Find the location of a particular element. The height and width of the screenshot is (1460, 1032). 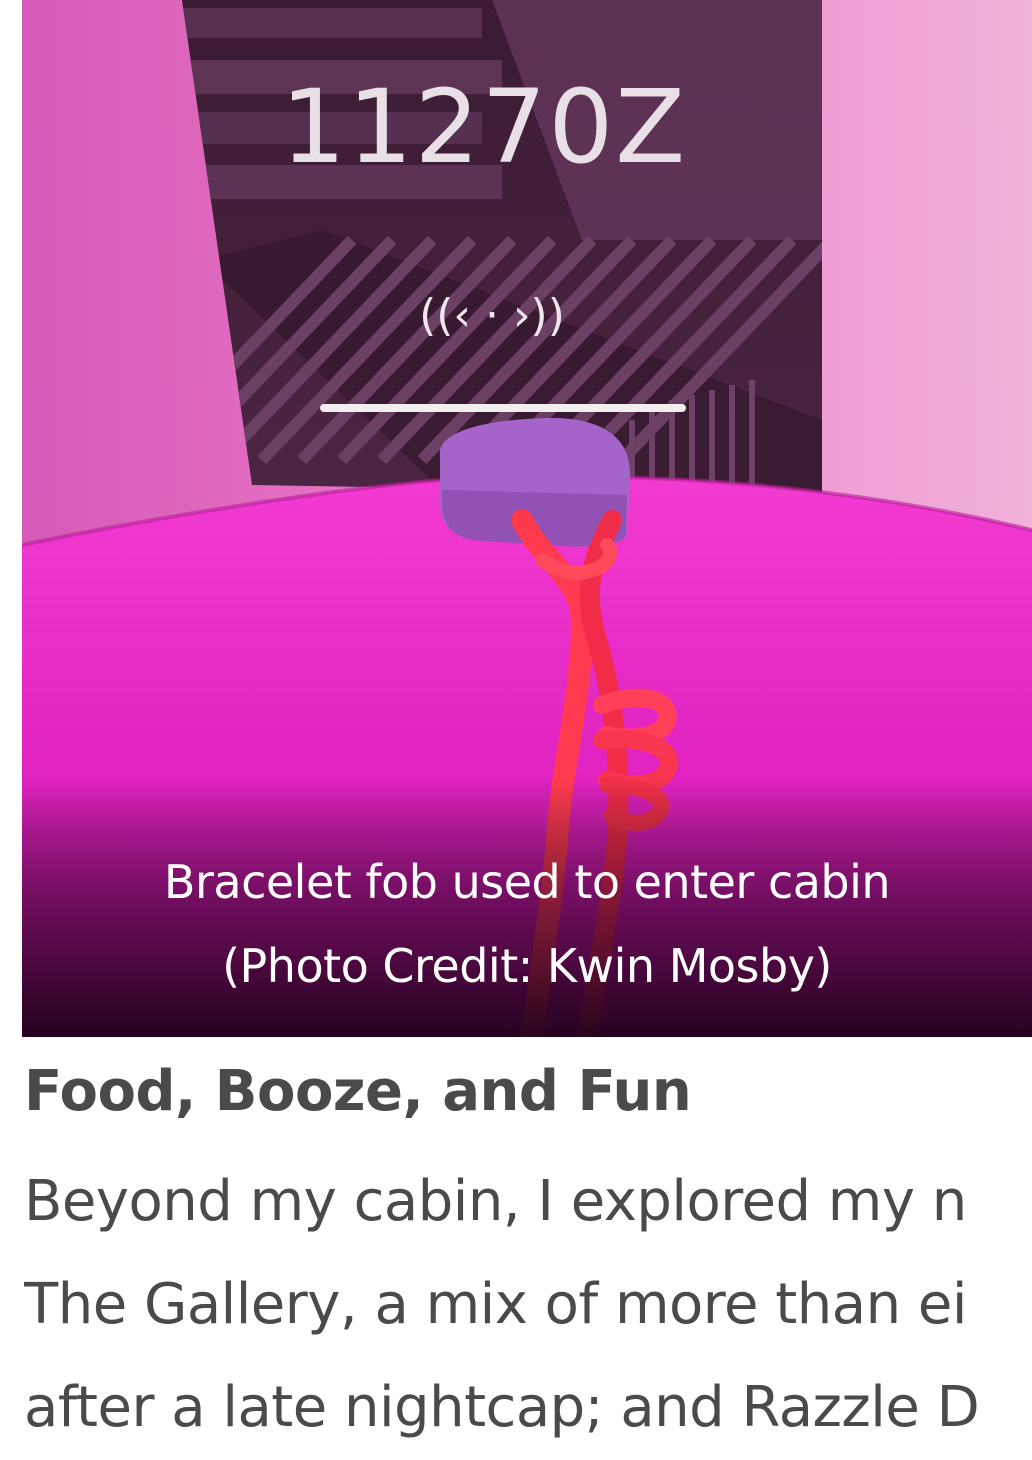

reader-indicator-line is located at coordinates (503, 408).